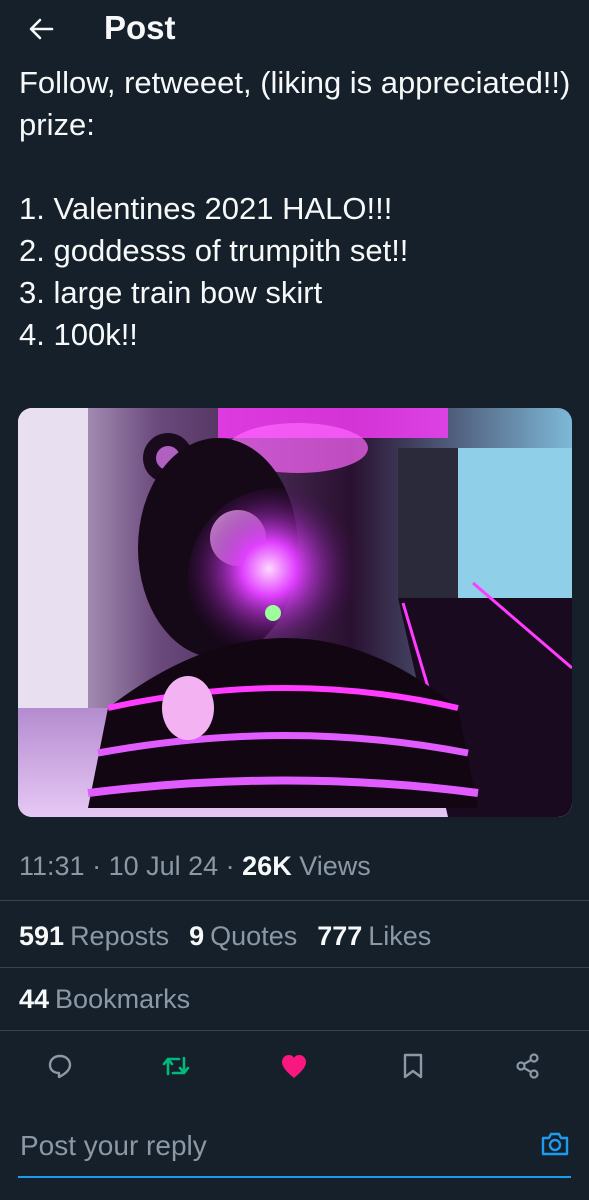  I want to click on like-button, so click(294, 1066).